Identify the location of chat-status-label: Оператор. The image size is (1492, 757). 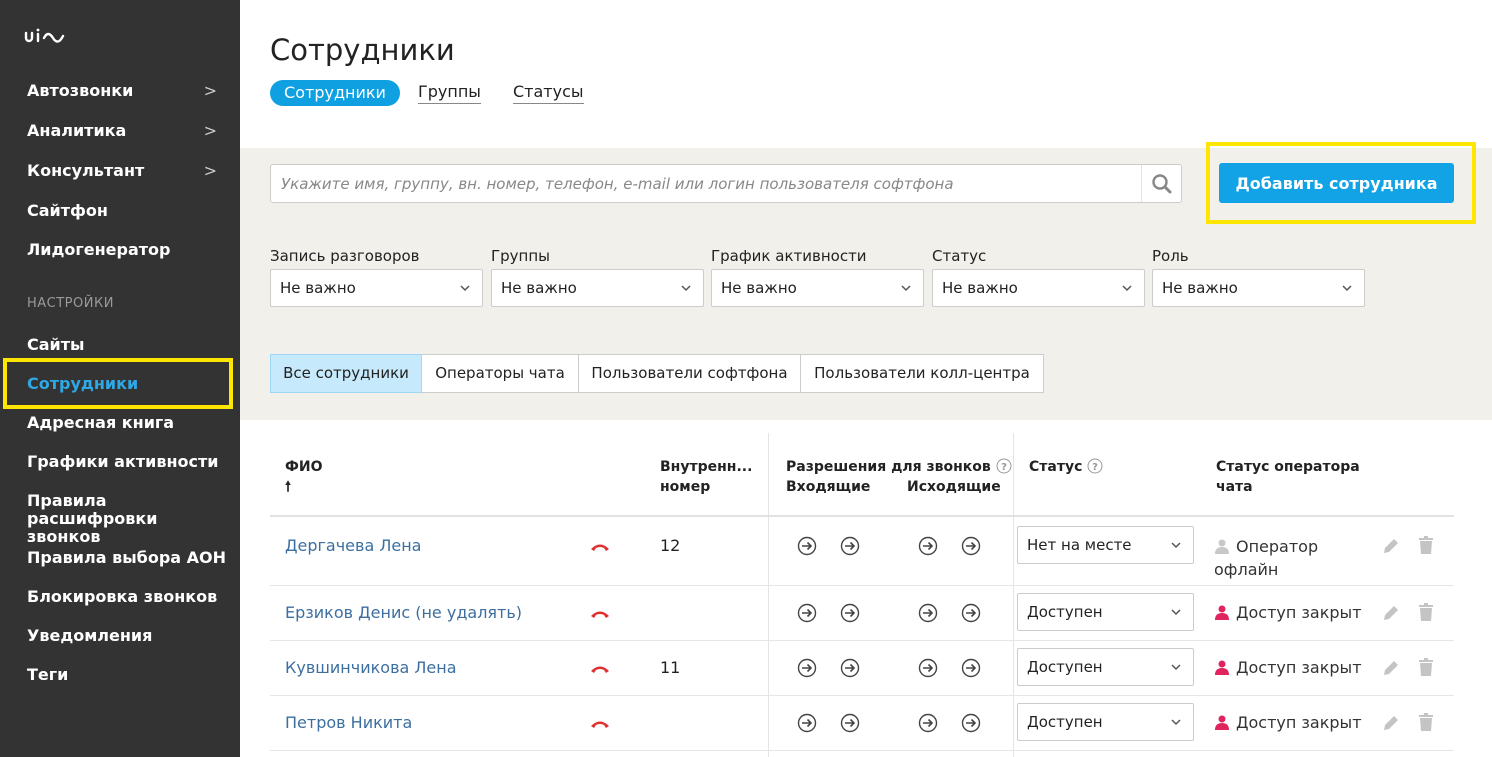
(1277, 546).